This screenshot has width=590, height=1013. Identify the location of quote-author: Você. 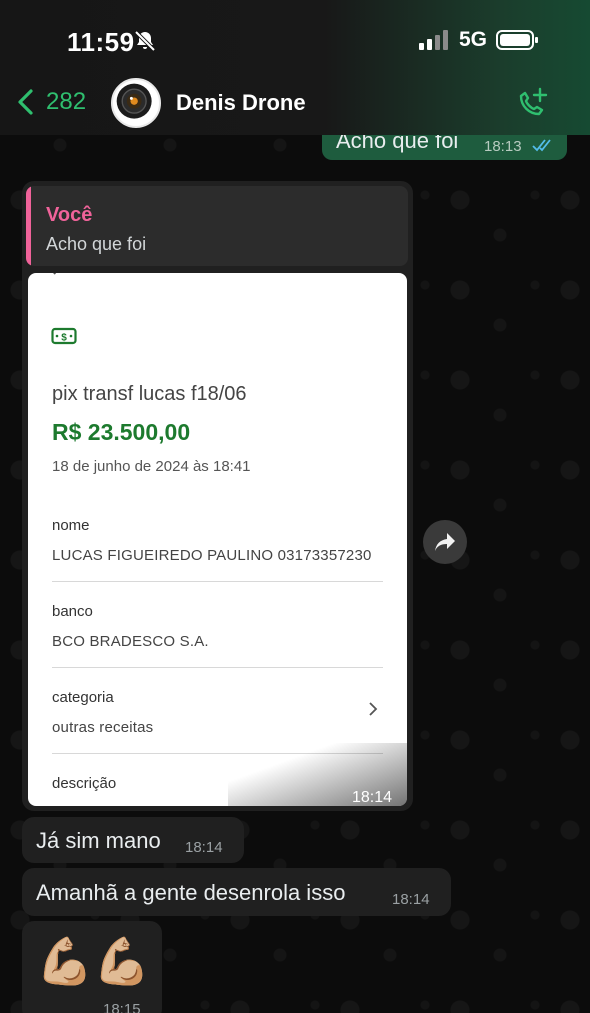
(69, 215).